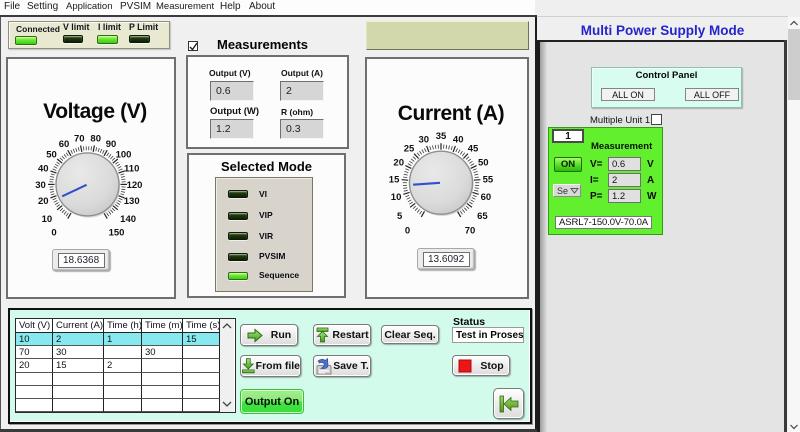  Describe the element at coordinates (441, 136) in the screenshot. I see `svg-text: 35` at that location.